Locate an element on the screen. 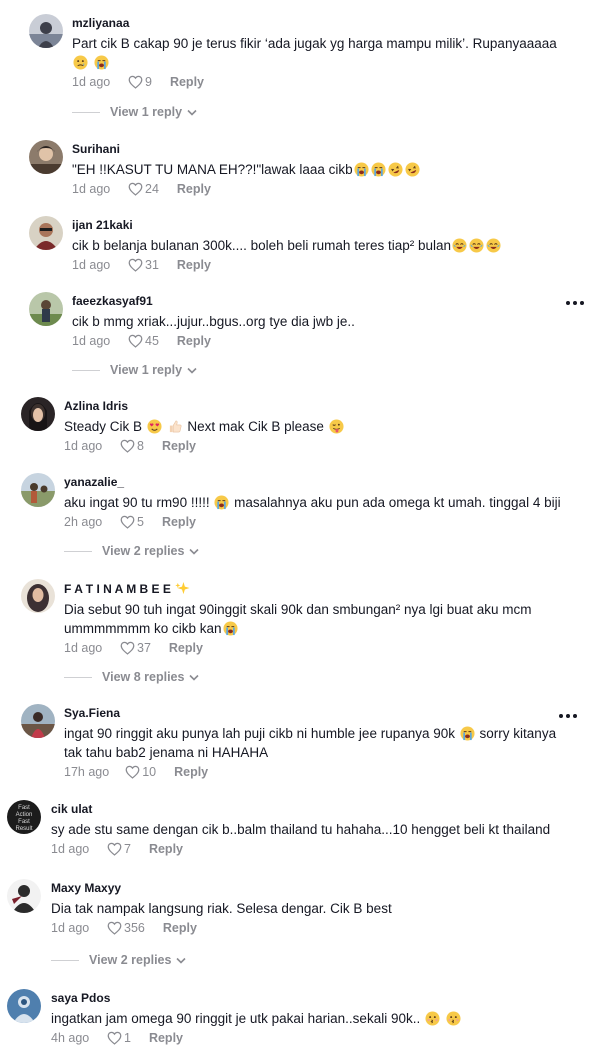 This screenshot has height=1052, width=590. comment-username: saya Pdos is located at coordinates (316, 998).